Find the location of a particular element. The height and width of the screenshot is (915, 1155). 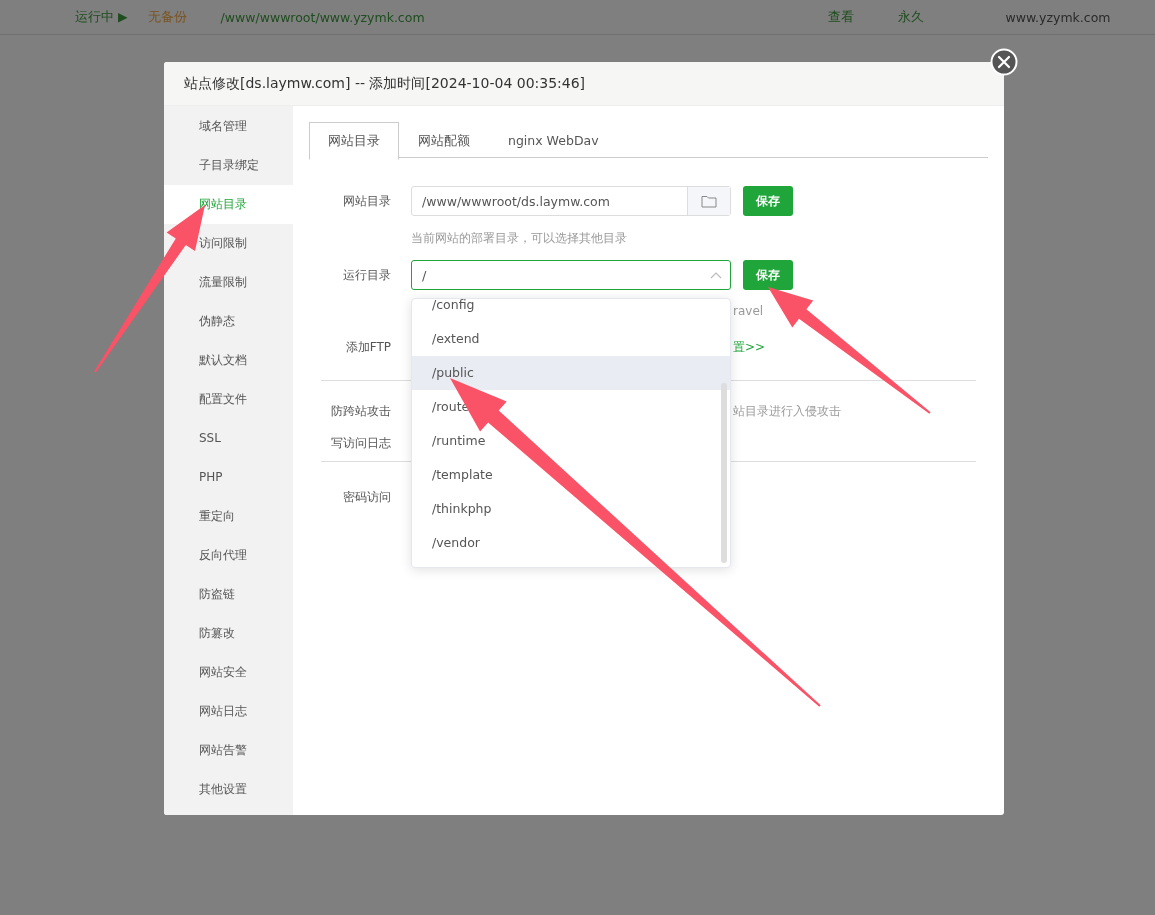

sidebar-item: 流量限制 is located at coordinates (228, 282).